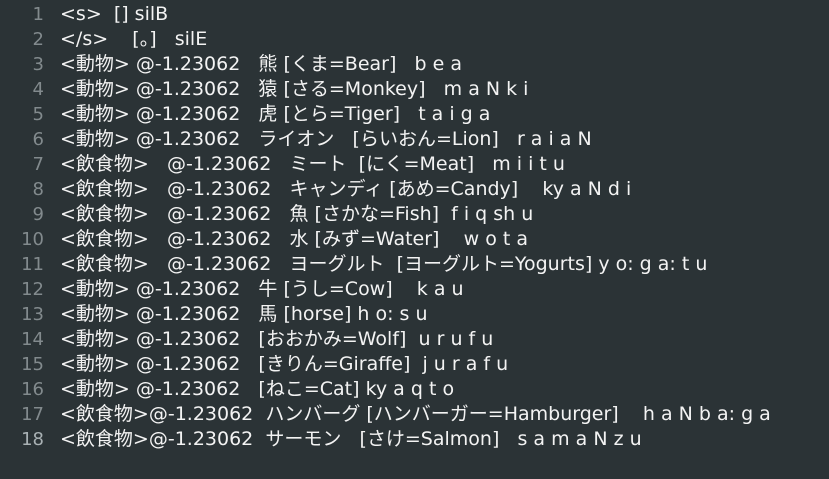  Describe the element at coordinates (38, 139) in the screenshot. I see `line-number: 6` at that location.